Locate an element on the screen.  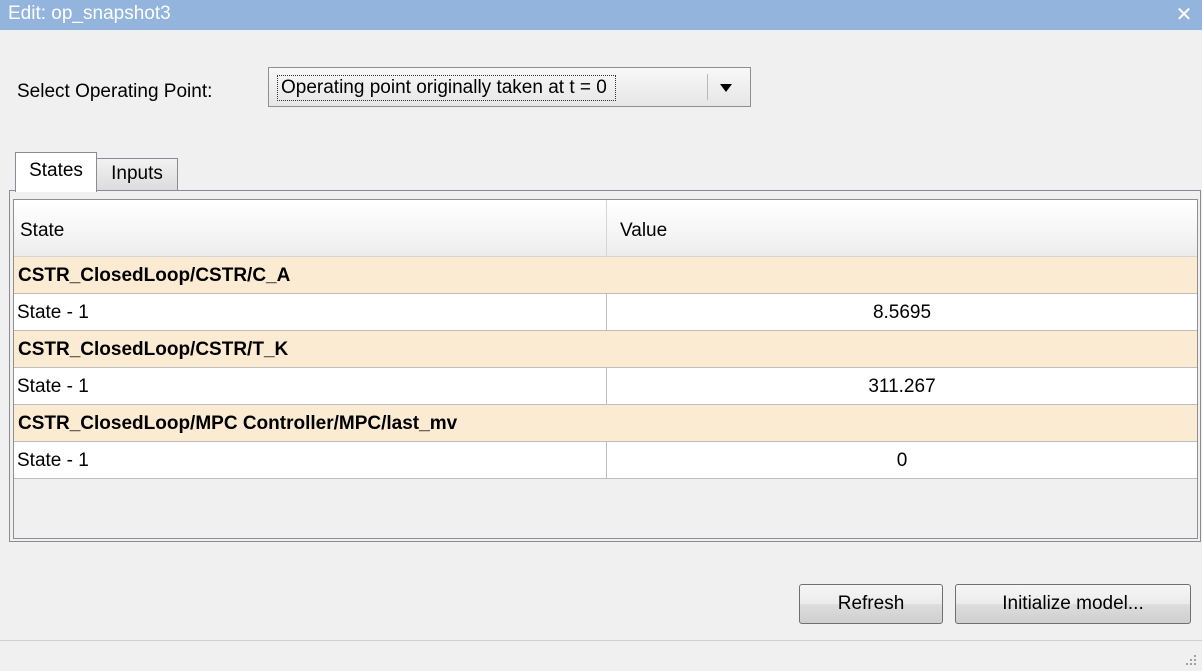
table-header: State Value is located at coordinates (605, 228).